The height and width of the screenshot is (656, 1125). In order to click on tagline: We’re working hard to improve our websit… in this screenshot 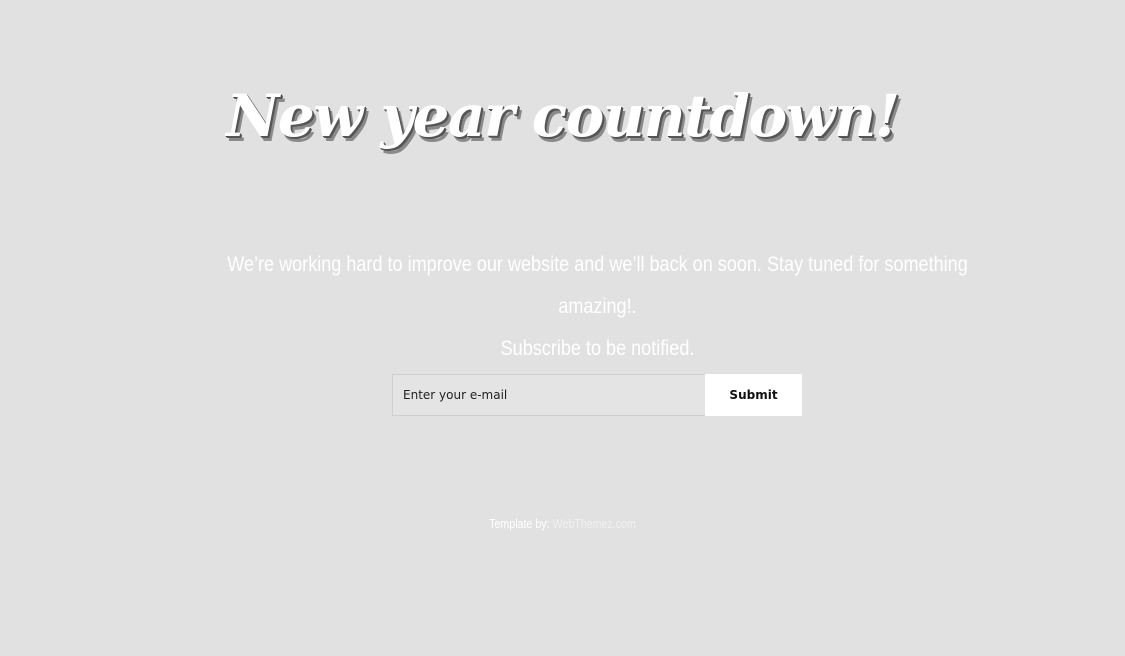, I will do `click(598, 307)`.